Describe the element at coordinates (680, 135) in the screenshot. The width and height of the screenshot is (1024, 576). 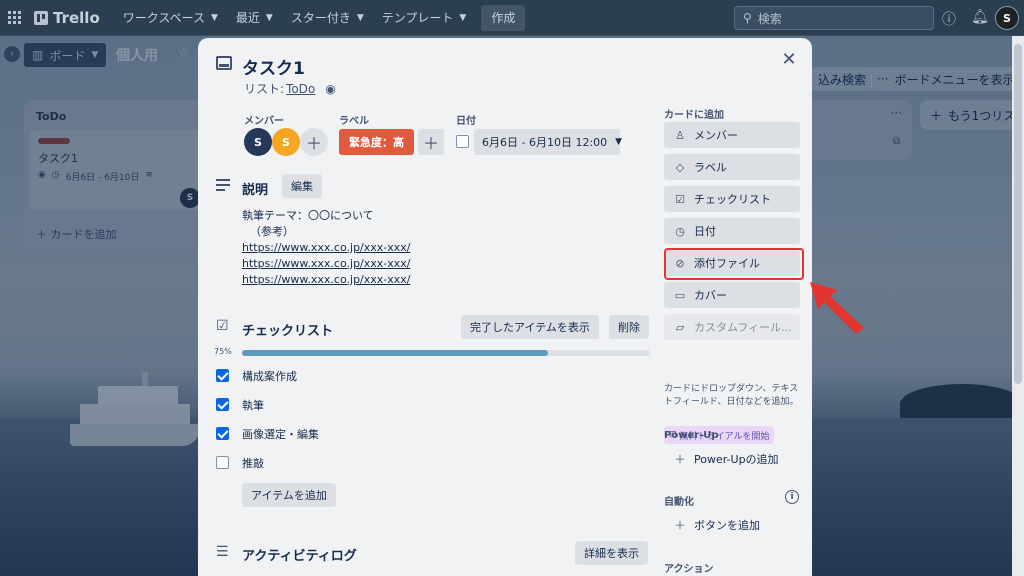
I see `person-icon: ♙` at that location.